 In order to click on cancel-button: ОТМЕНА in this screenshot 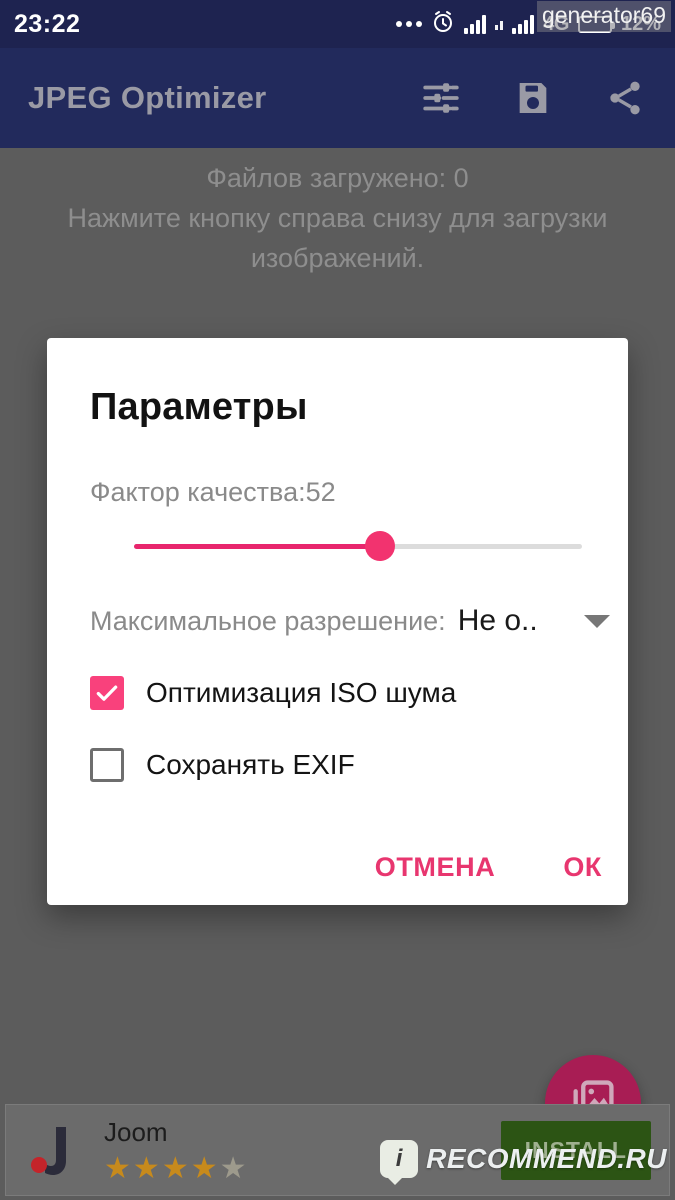, I will do `click(435, 867)`.